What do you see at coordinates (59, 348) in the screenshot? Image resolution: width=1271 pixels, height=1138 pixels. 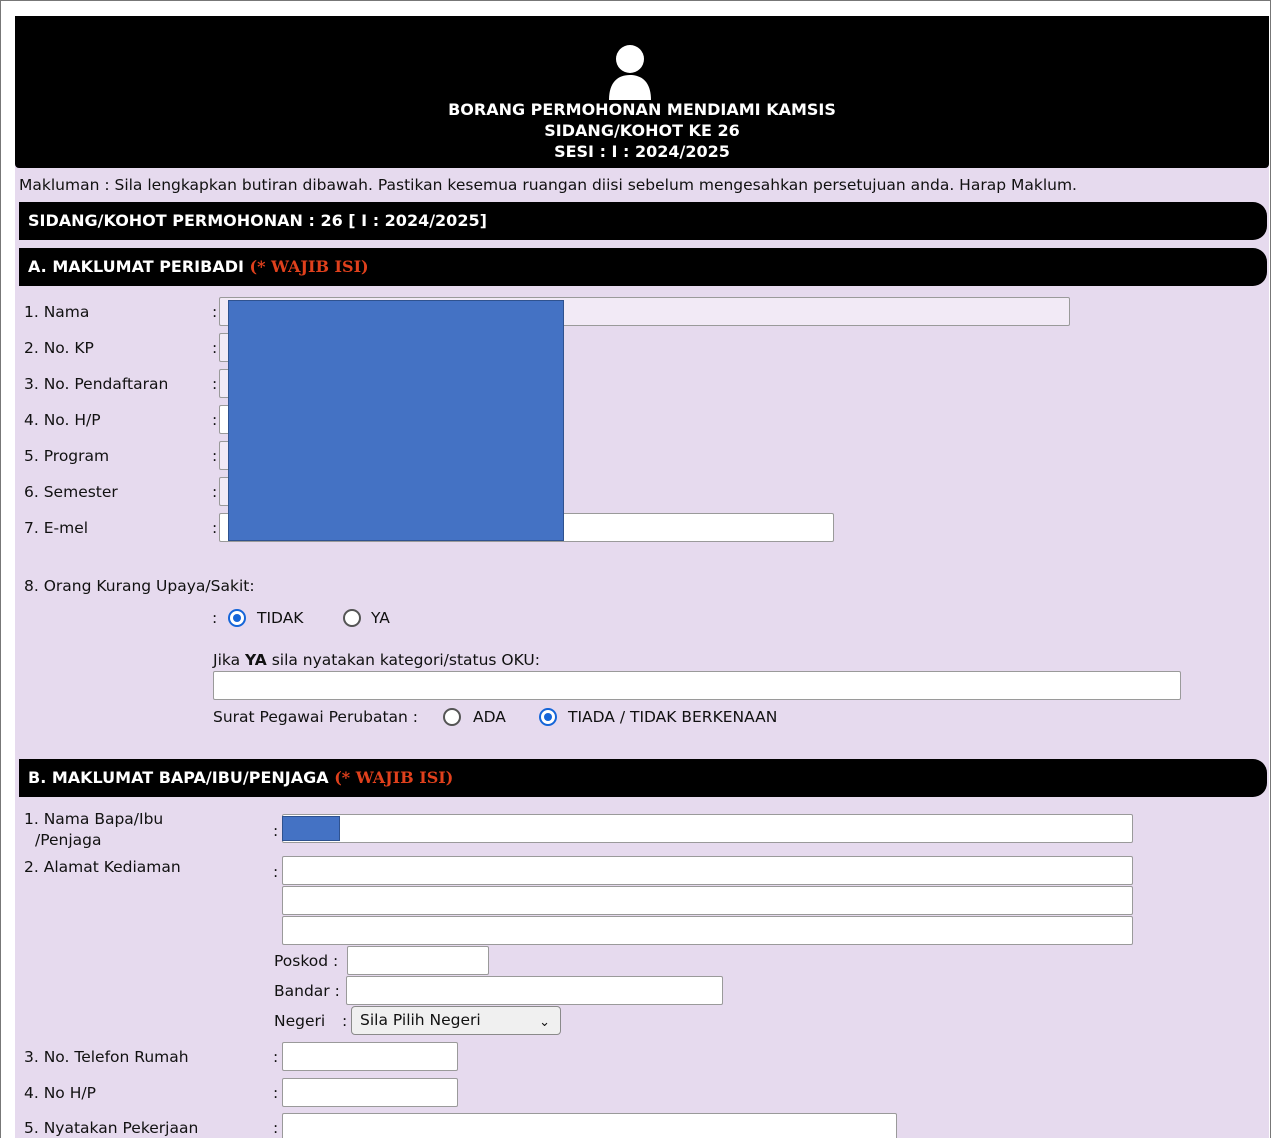 I see `label-no-kp: 2. No. KP` at bounding box center [59, 348].